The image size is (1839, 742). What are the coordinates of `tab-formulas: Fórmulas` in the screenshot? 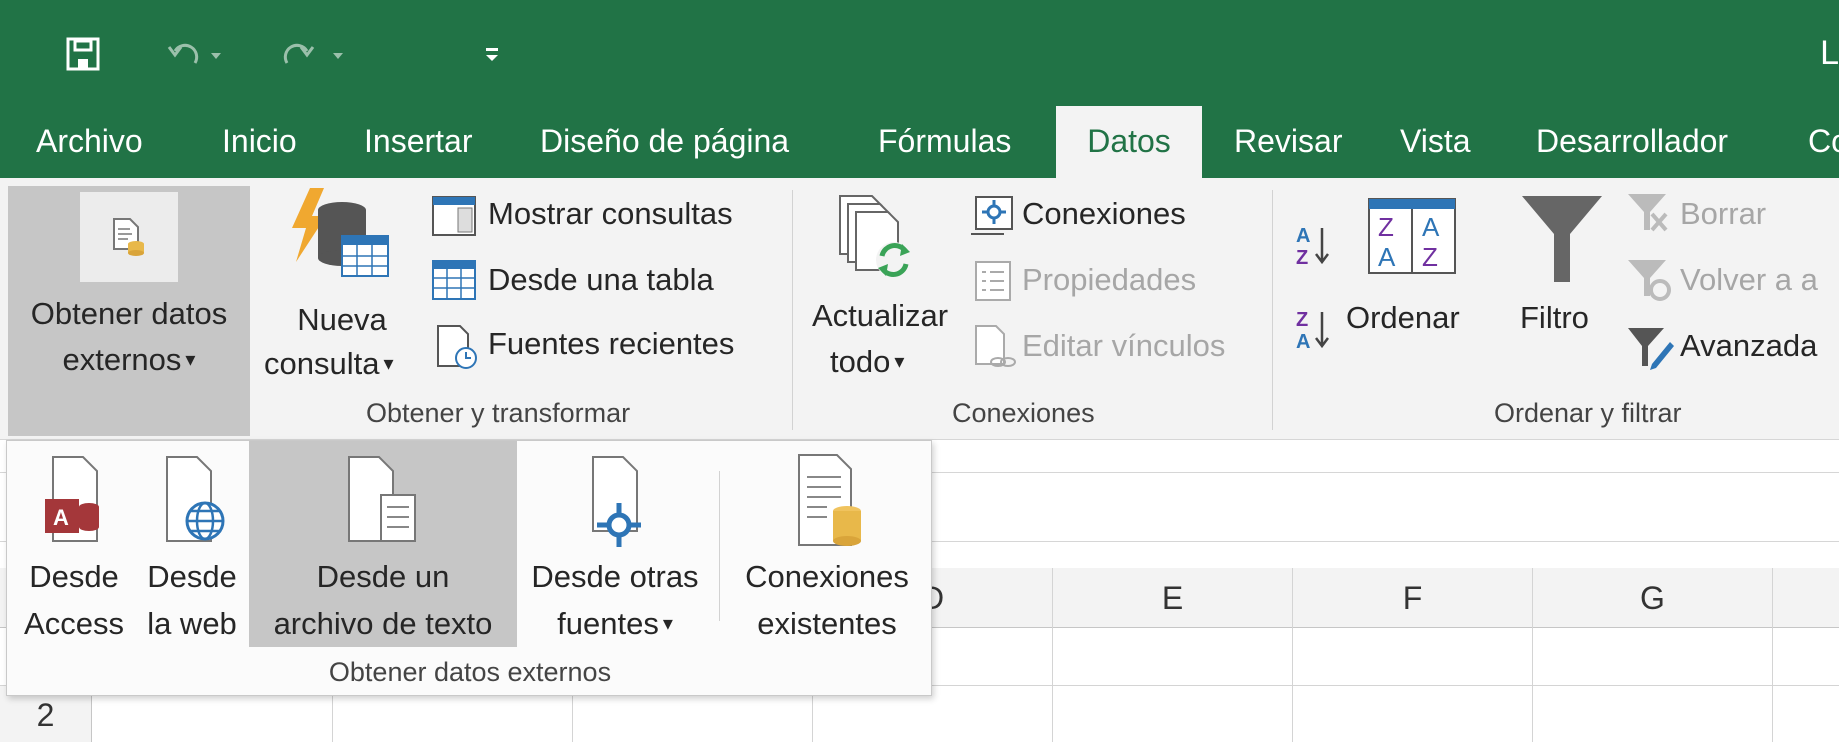 It's located at (944, 142).